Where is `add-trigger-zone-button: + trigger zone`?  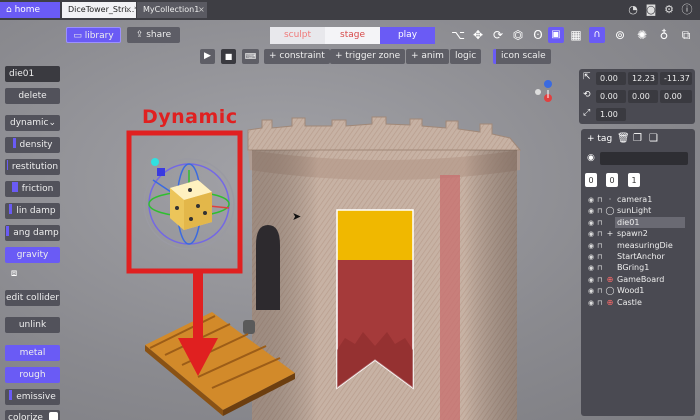 add-trigger-zone-button: + trigger zone is located at coordinates (368, 56).